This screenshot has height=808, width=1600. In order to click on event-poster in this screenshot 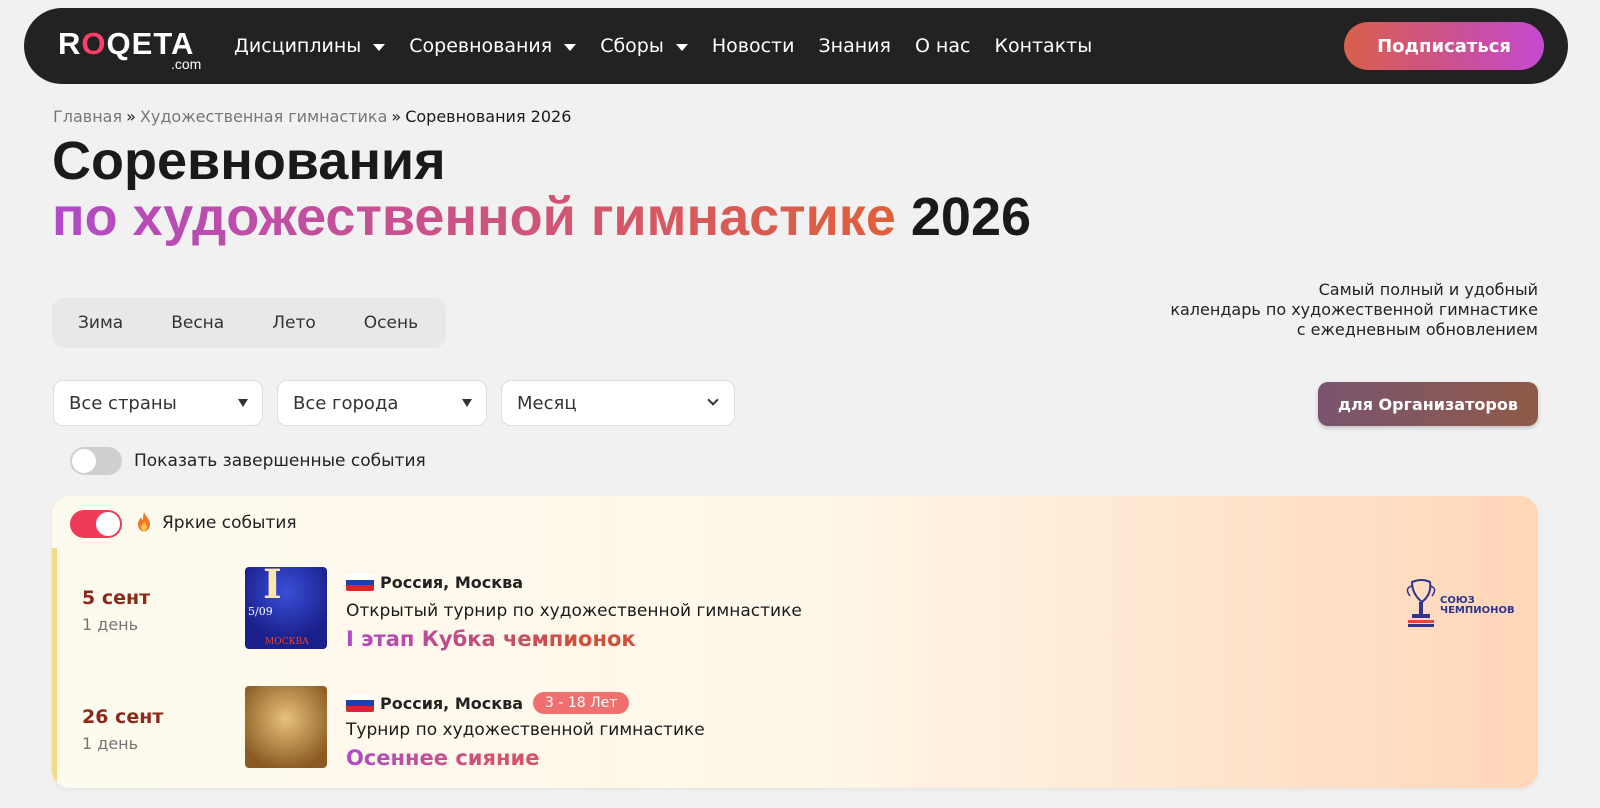, I will do `click(286, 727)`.